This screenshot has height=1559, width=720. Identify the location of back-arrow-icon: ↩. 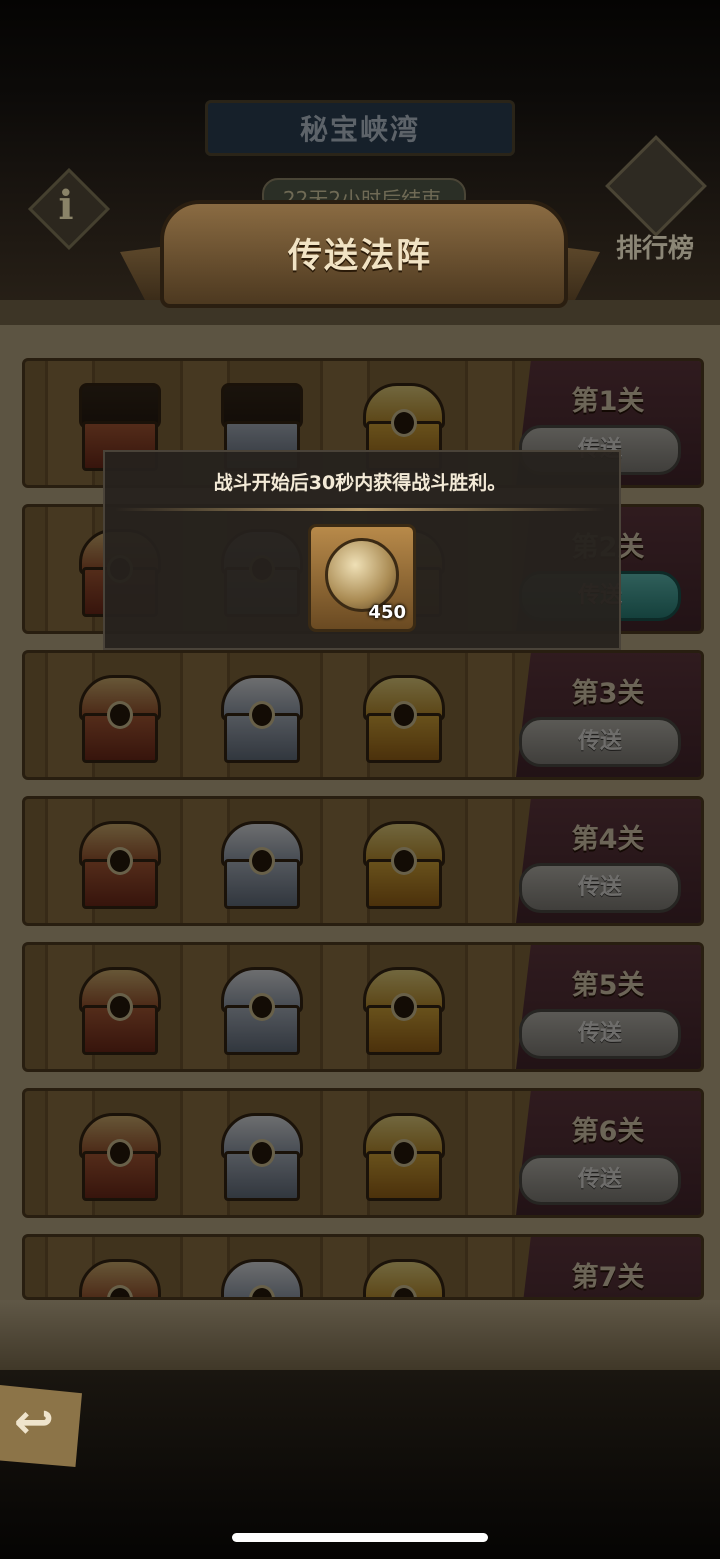
(34, 1422).